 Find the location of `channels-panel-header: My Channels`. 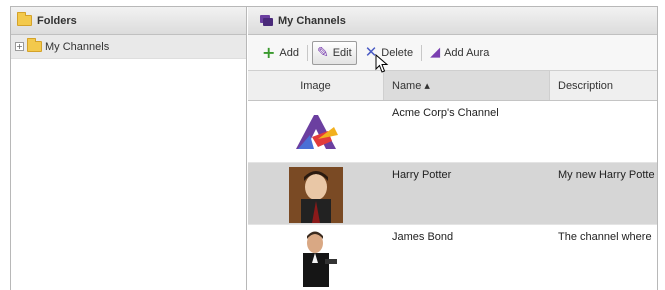

channels-panel-header: My Channels is located at coordinates (452, 21).